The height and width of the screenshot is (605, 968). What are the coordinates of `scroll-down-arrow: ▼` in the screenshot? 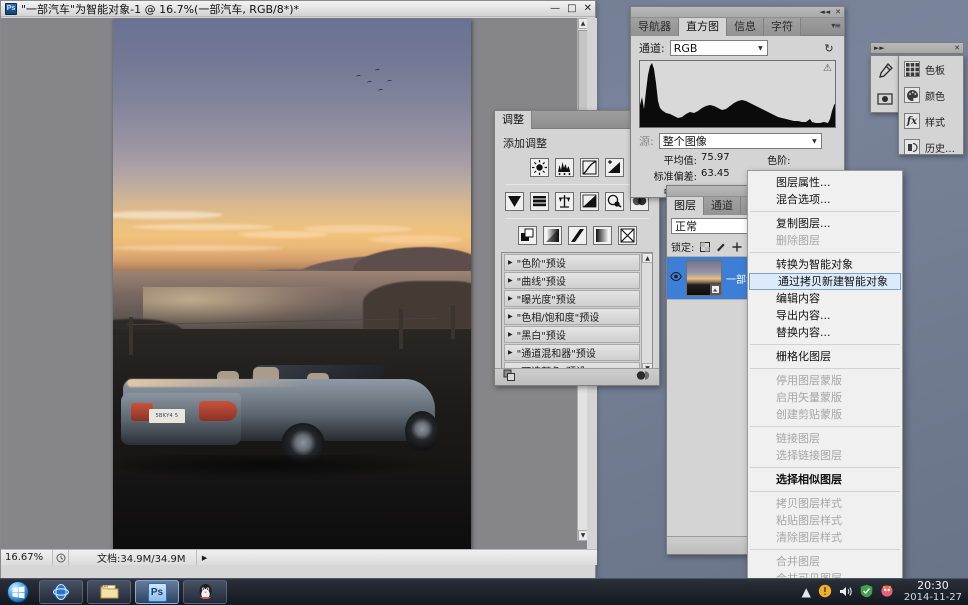 It's located at (582, 535).